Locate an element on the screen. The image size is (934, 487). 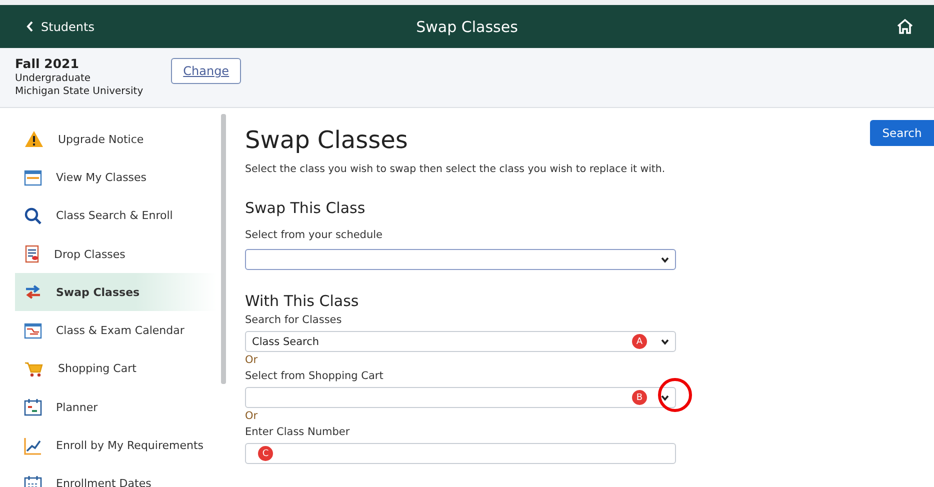
sidebar-item: Drop Classes is located at coordinates (108, 254).